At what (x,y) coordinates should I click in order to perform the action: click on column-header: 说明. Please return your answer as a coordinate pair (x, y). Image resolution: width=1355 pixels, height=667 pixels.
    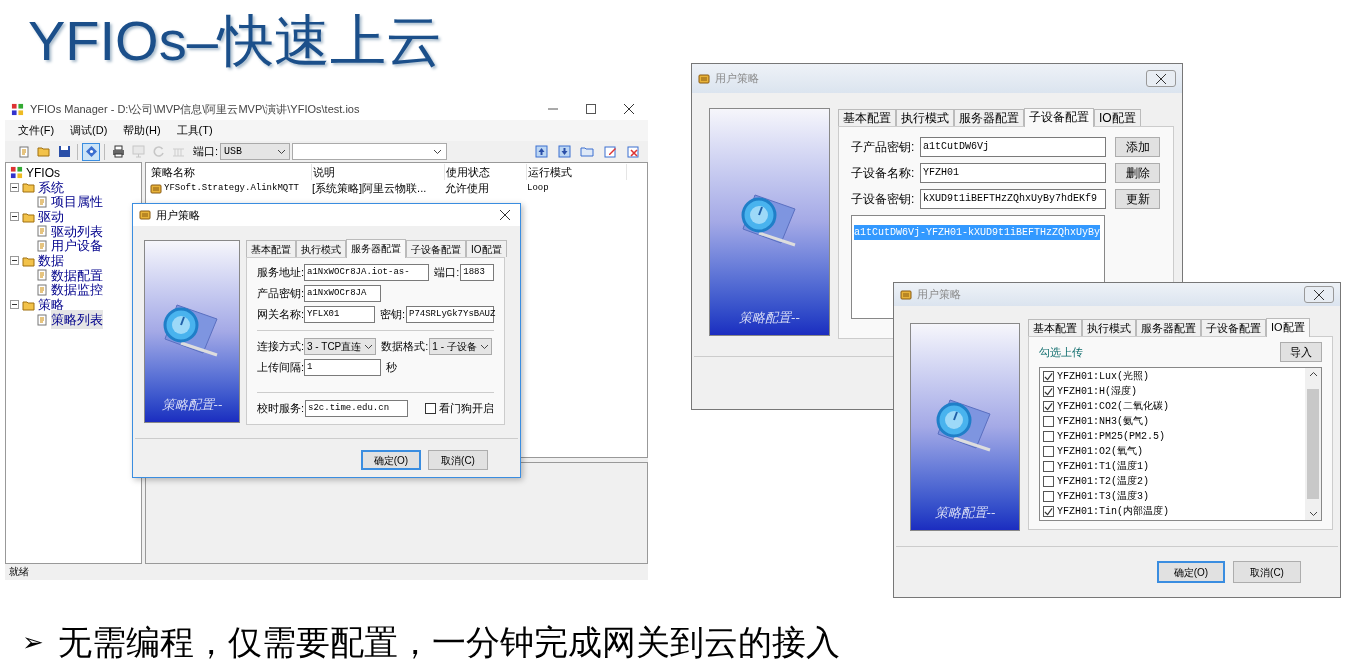
    Looking at the image, I should click on (378, 172).